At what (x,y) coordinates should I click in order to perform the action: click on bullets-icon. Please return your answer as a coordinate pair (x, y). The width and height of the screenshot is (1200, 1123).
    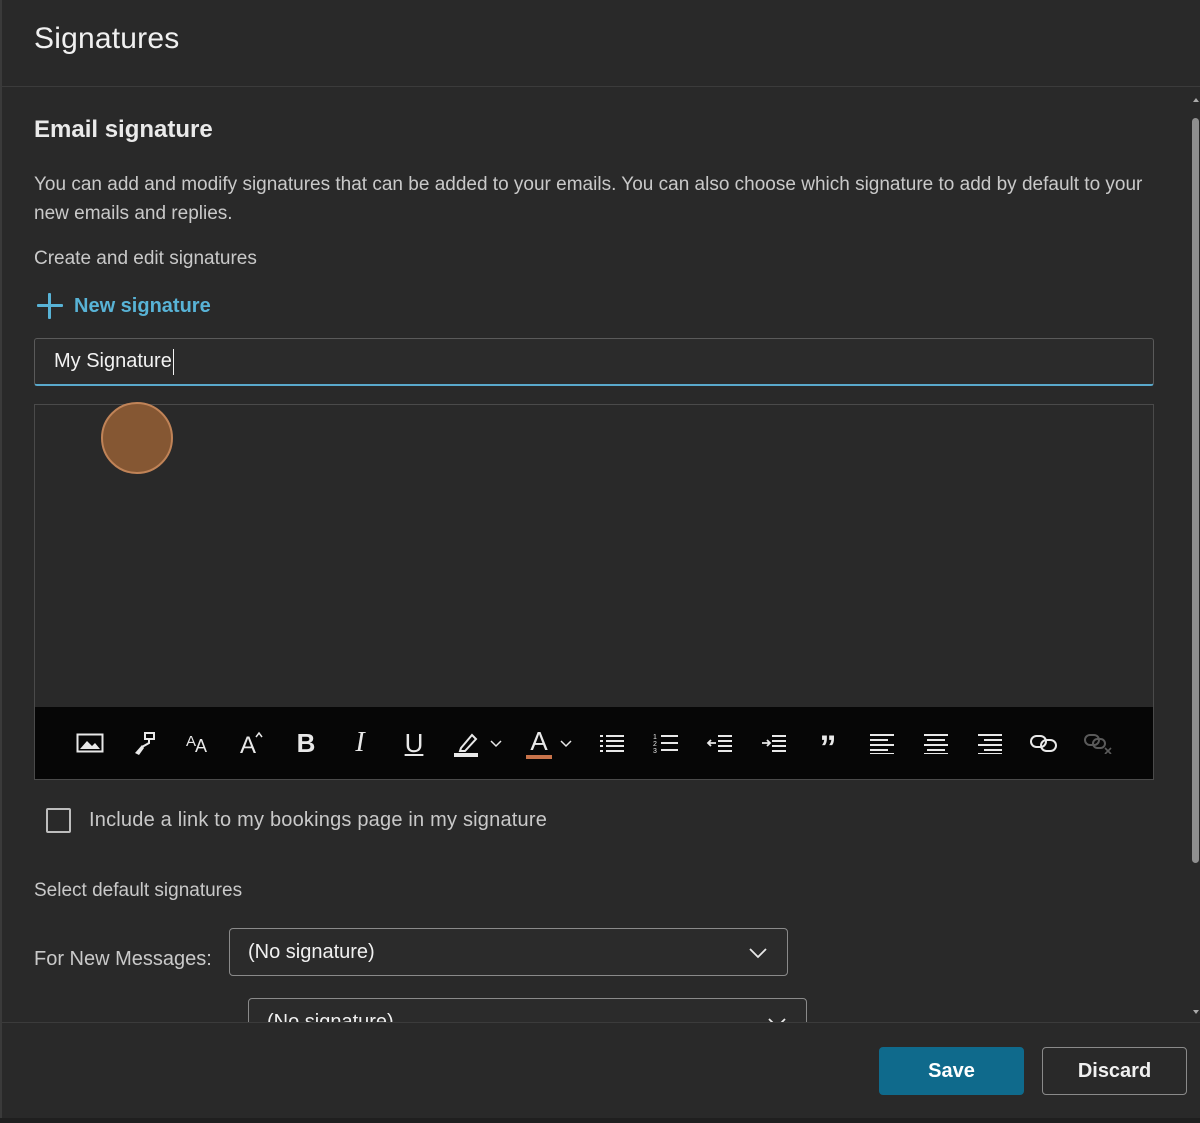
    Looking at the image, I should click on (612, 743).